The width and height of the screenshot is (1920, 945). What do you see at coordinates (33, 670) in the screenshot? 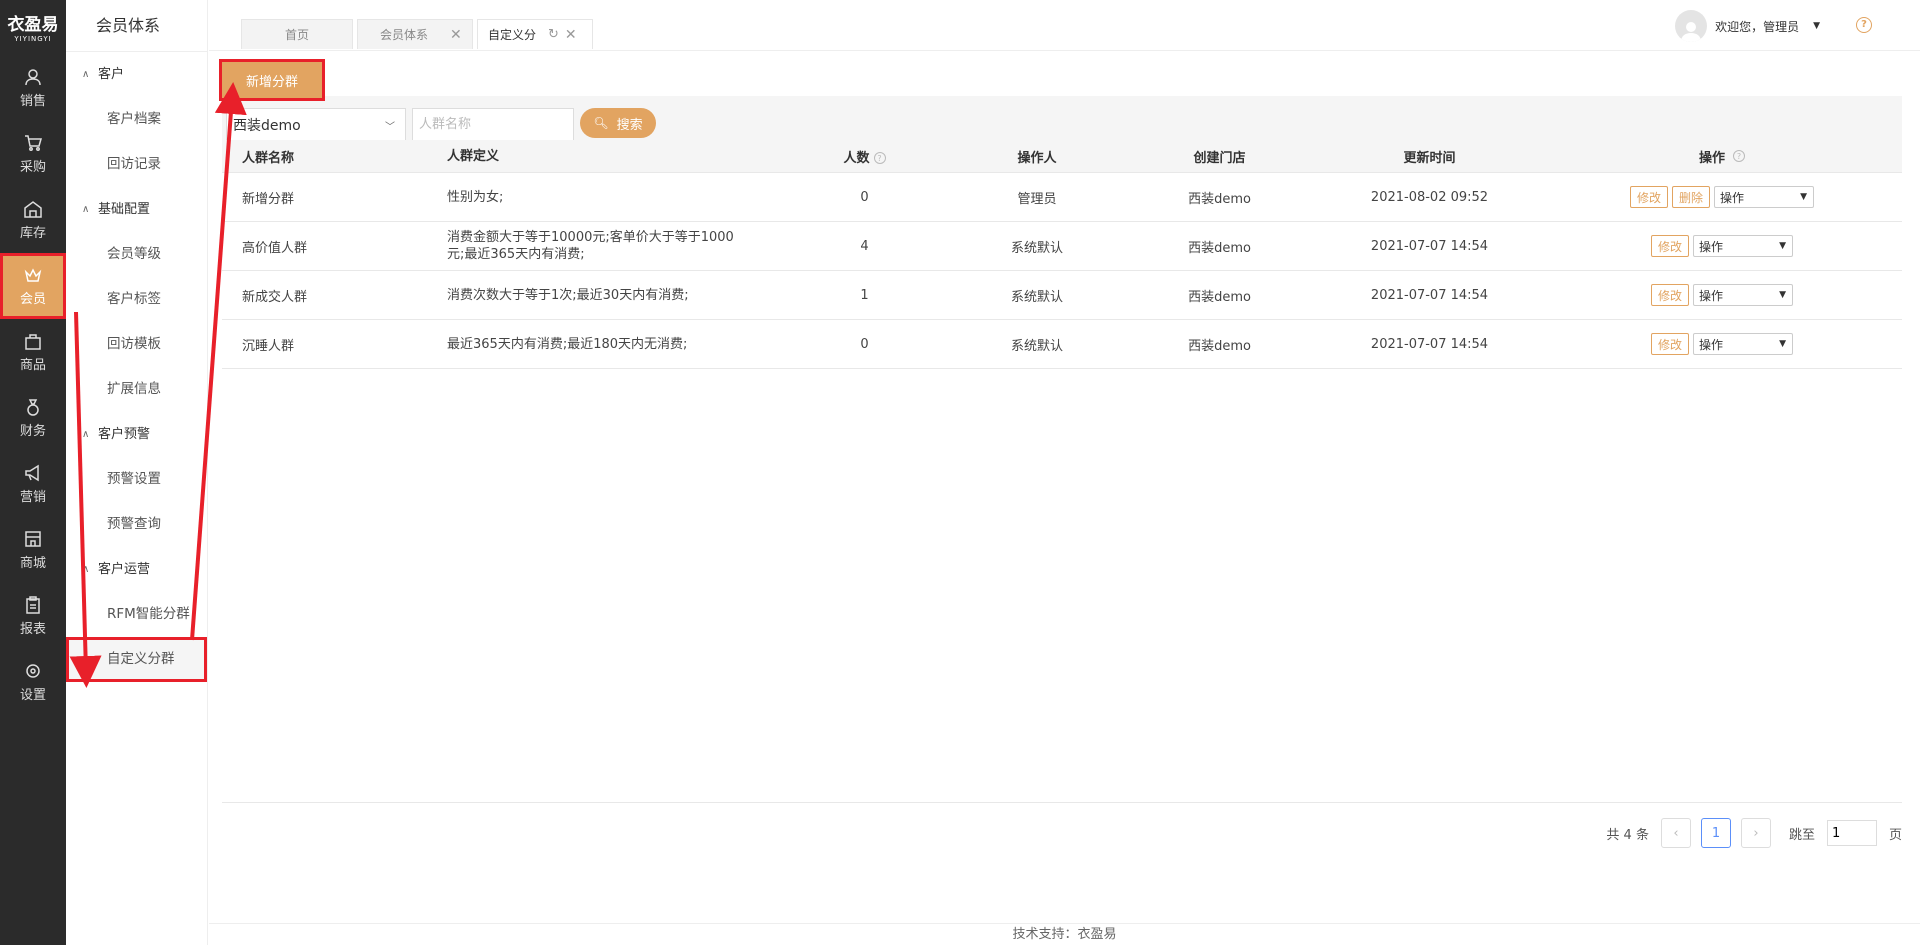
I see `gear-icon` at bounding box center [33, 670].